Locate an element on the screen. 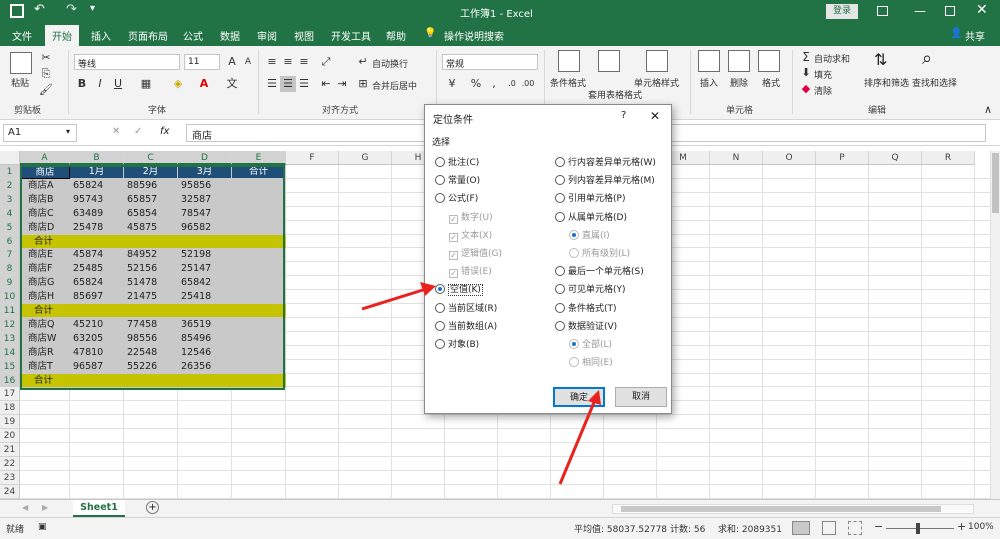 The height and width of the screenshot is (539, 1000). option-label: 行内容差异单元格(W) is located at coordinates (612, 163).